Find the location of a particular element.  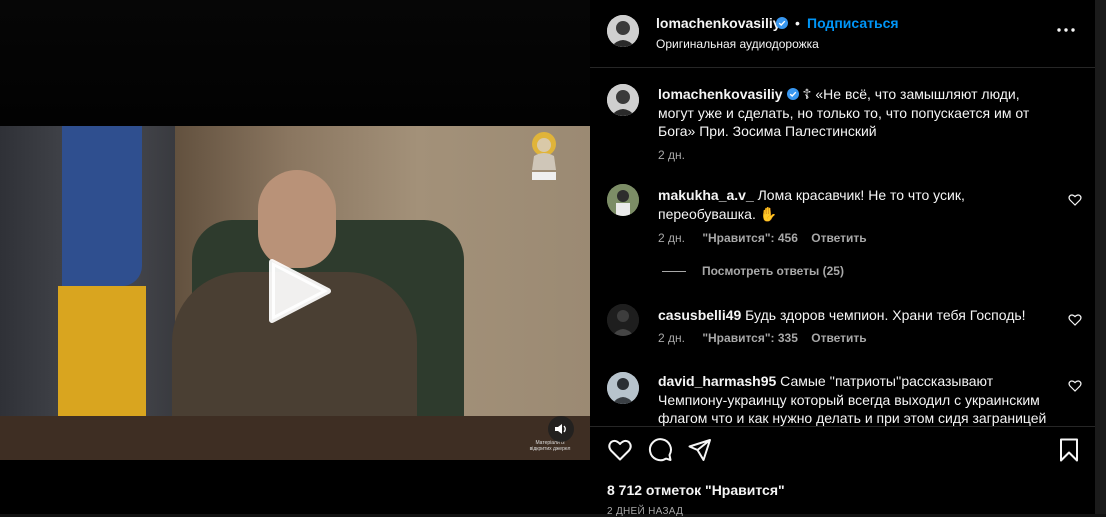

follow-button: Подписаться is located at coordinates (853, 23).